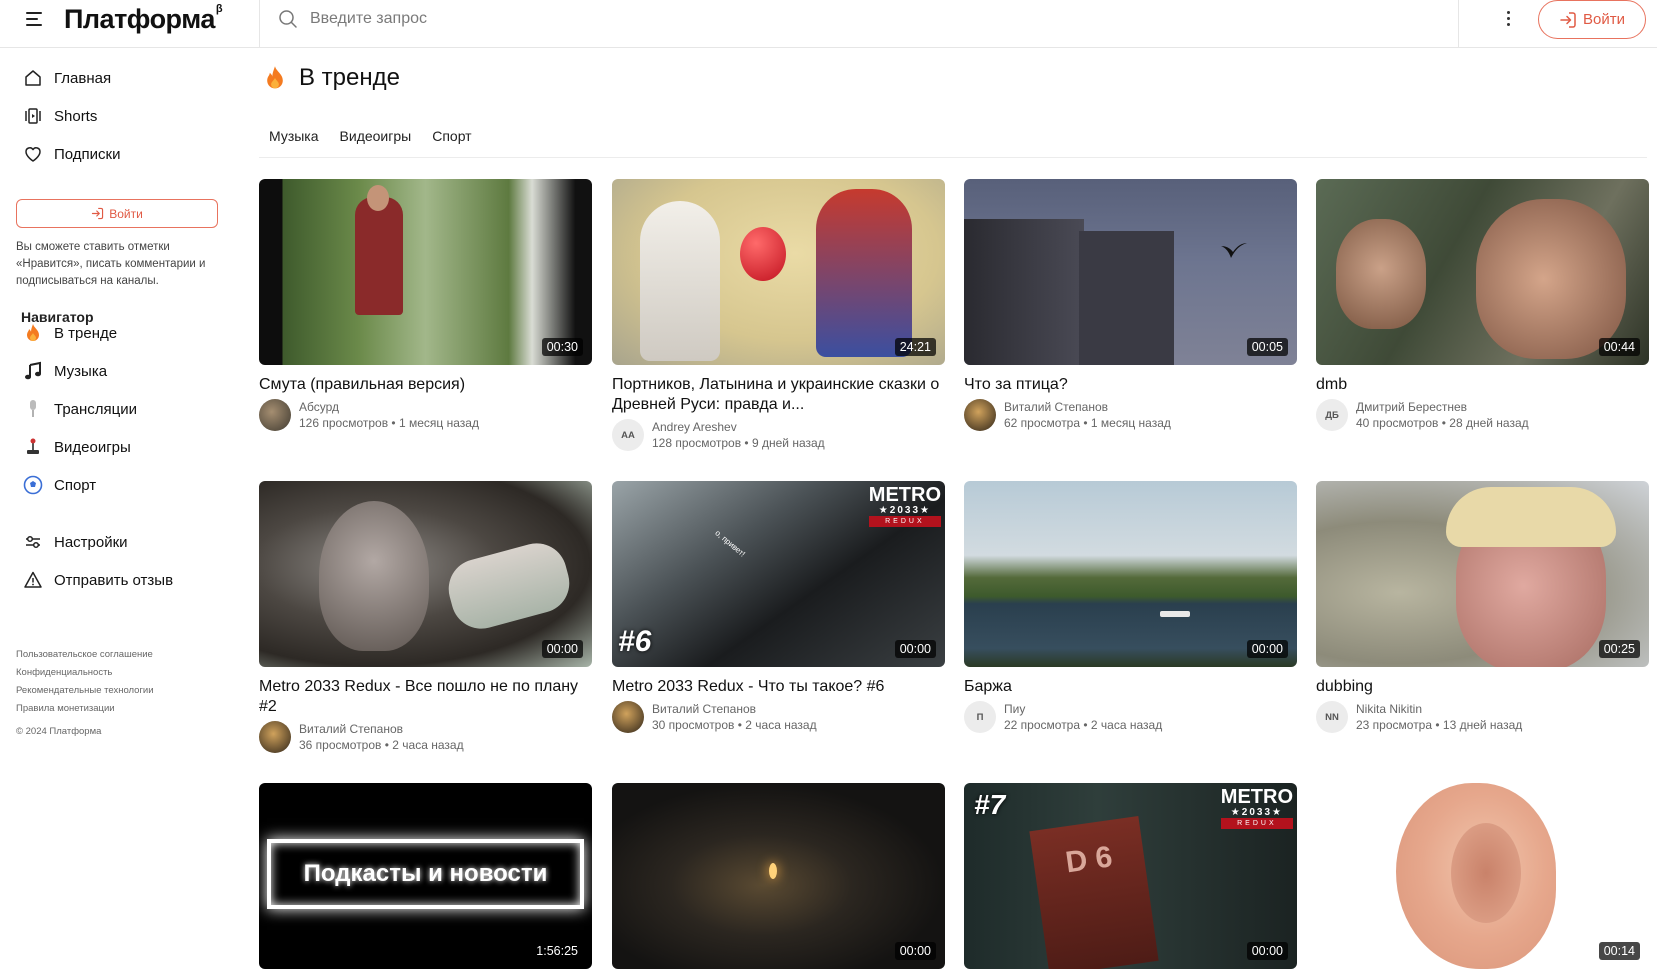 The width and height of the screenshot is (1657, 980). Describe the element at coordinates (85, 655) in the screenshot. I see `footer-link-terms: Пользовательское соглашение` at that location.